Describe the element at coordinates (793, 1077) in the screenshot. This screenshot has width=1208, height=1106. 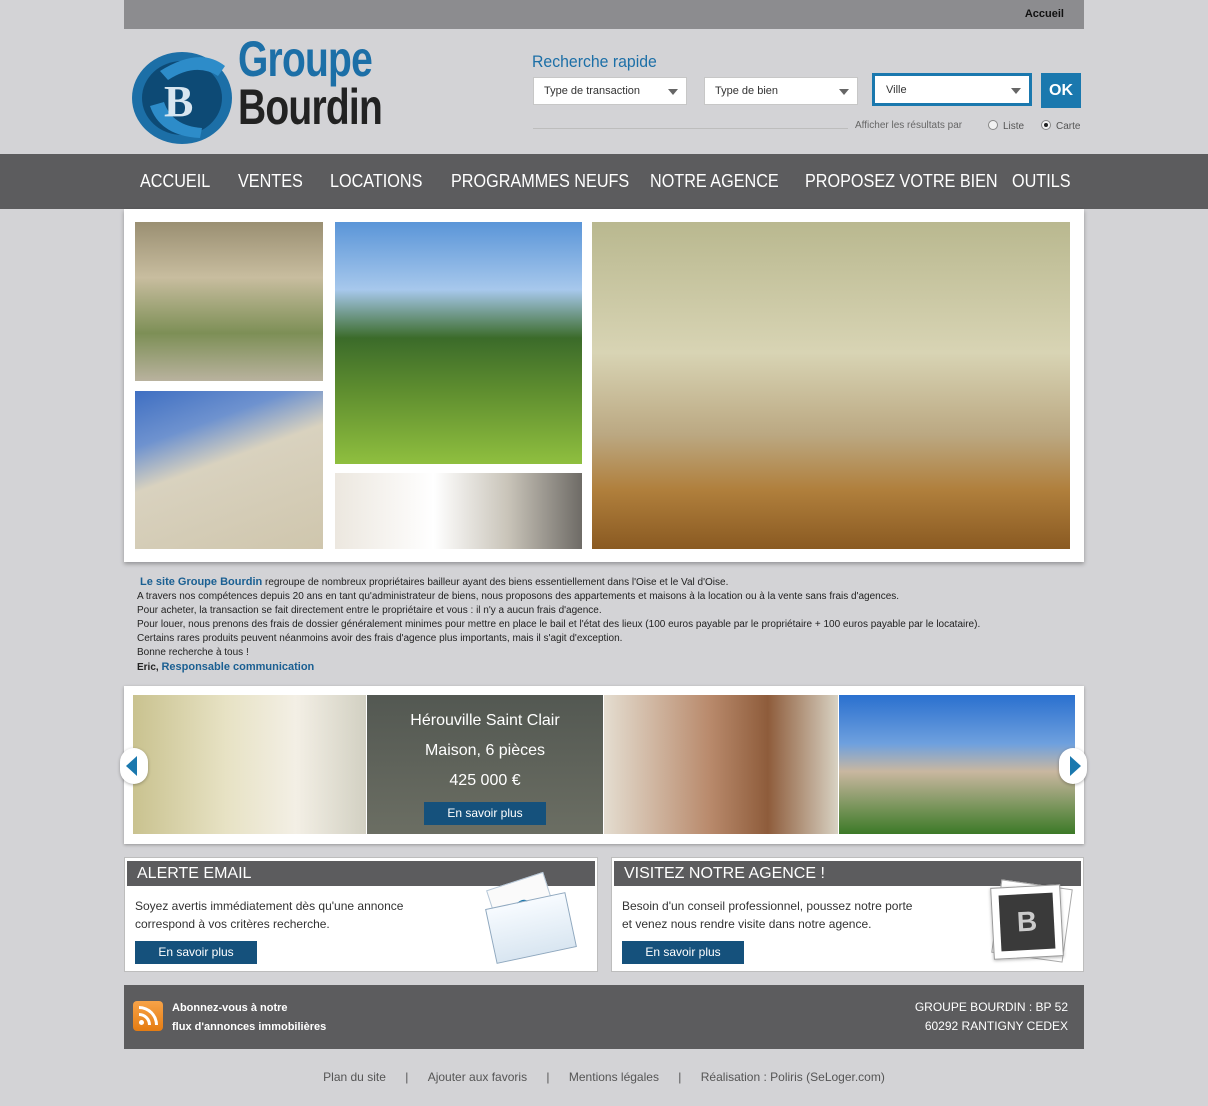
I see `credits-link: Réalisation : Poliris (SeLoger.com)` at that location.